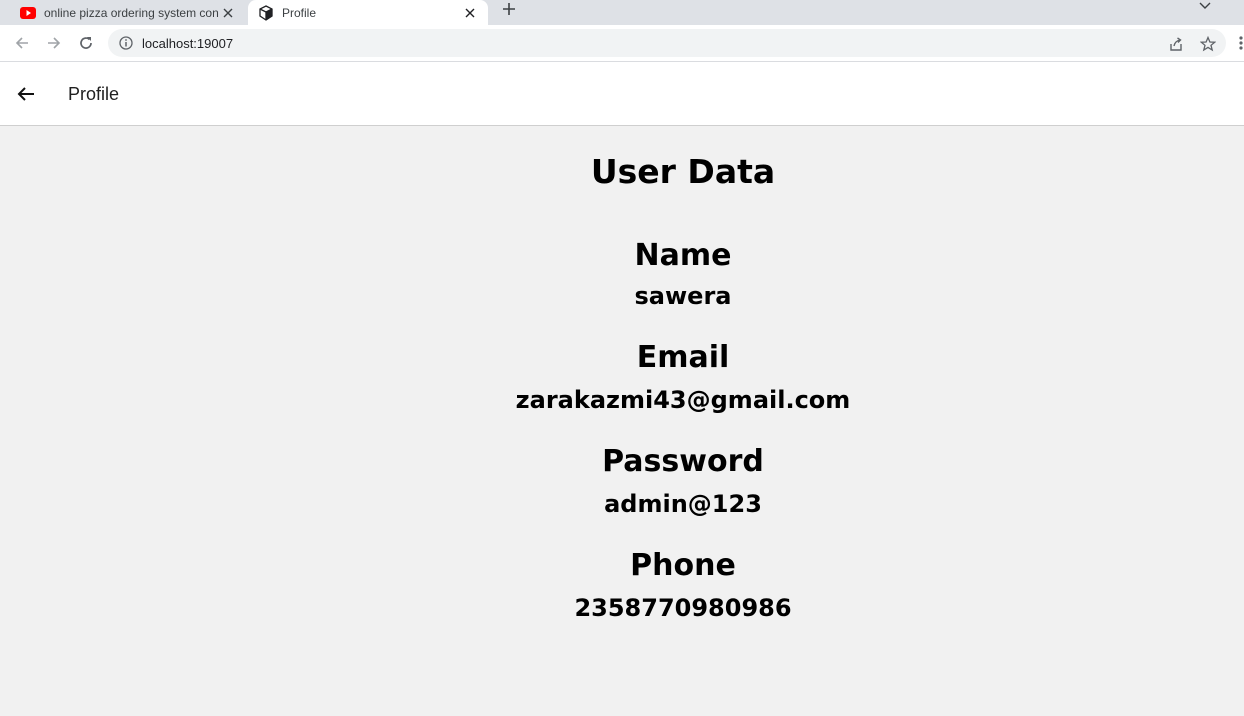 The width and height of the screenshot is (1244, 716). What do you see at coordinates (299, 12) in the screenshot?
I see `tab-title: Profile` at bounding box center [299, 12].